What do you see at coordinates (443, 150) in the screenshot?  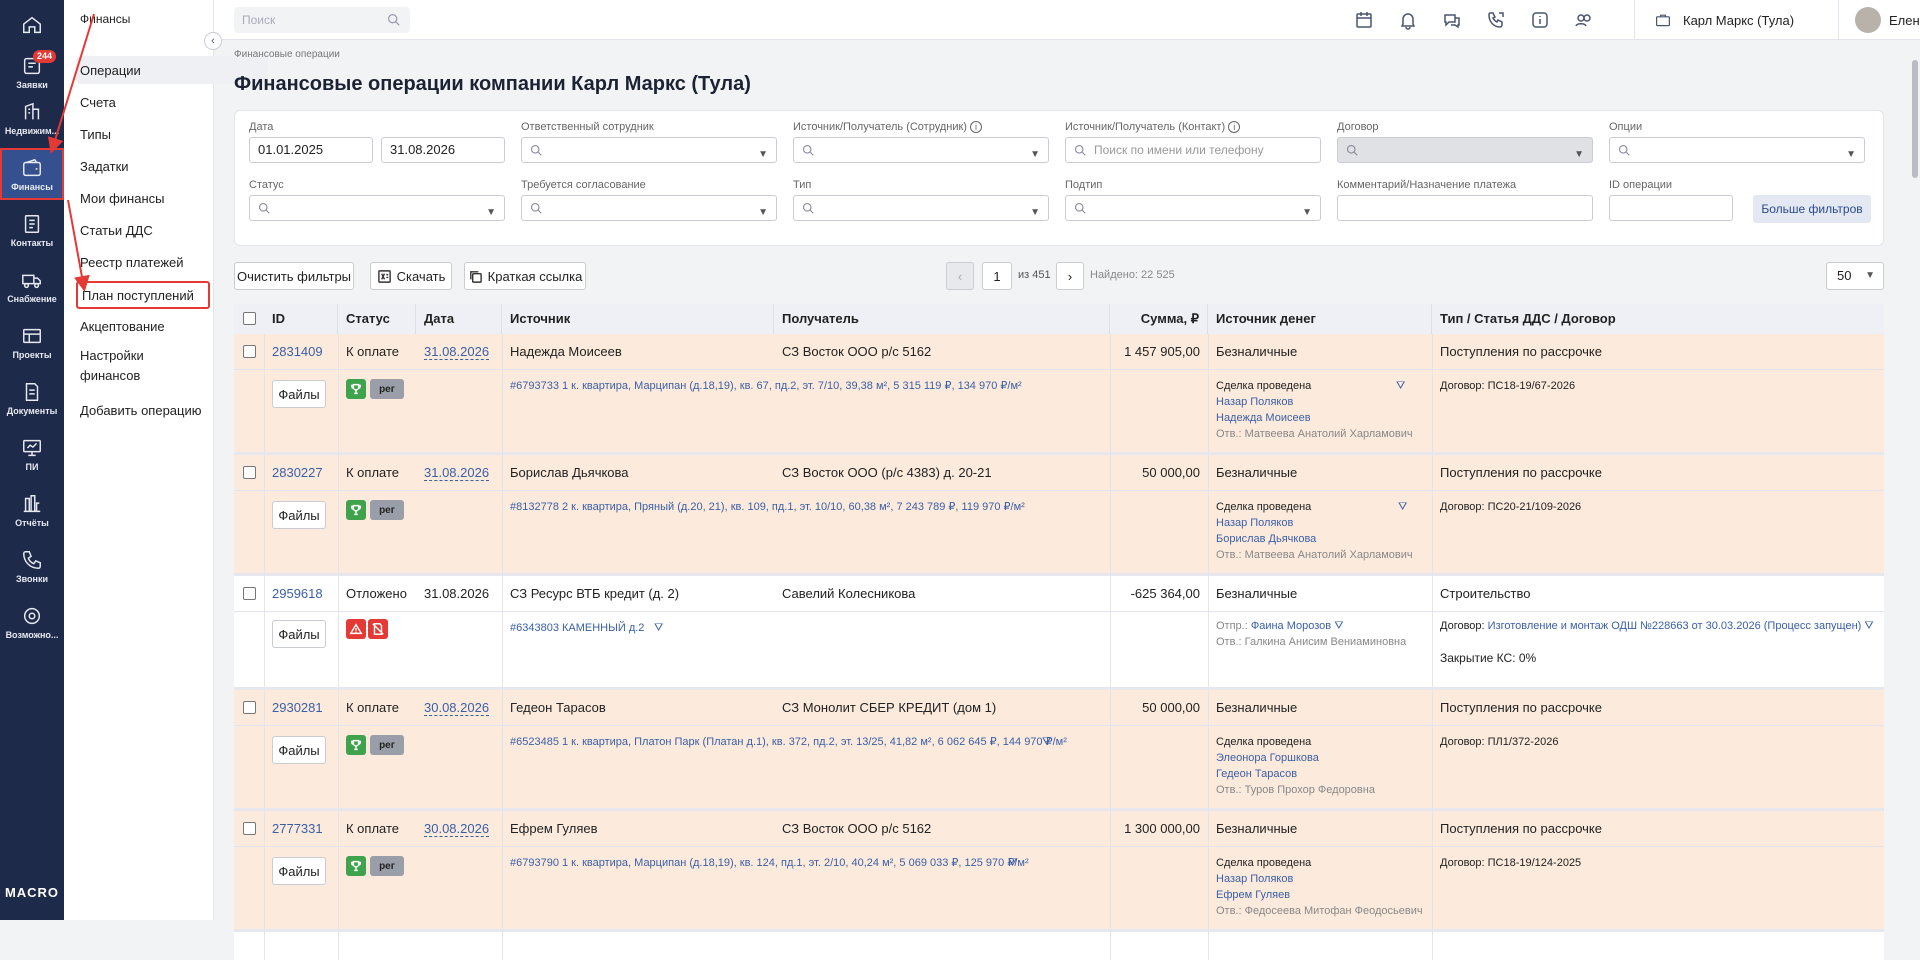 I see `date-to-input: 31.08.2026` at bounding box center [443, 150].